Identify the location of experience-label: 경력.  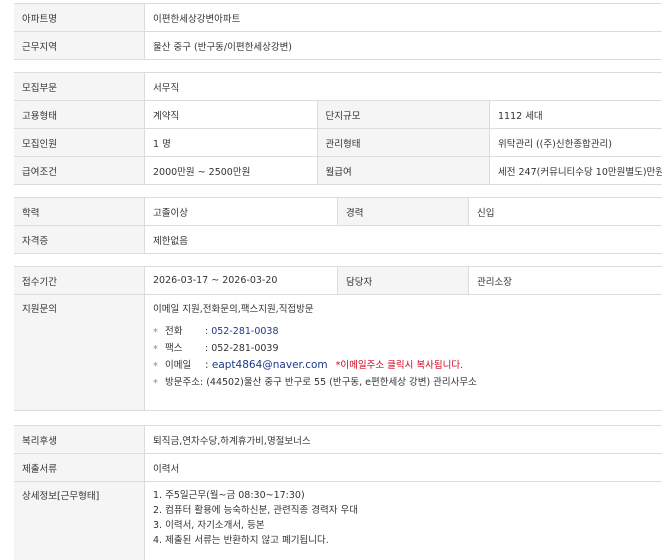
(403, 212).